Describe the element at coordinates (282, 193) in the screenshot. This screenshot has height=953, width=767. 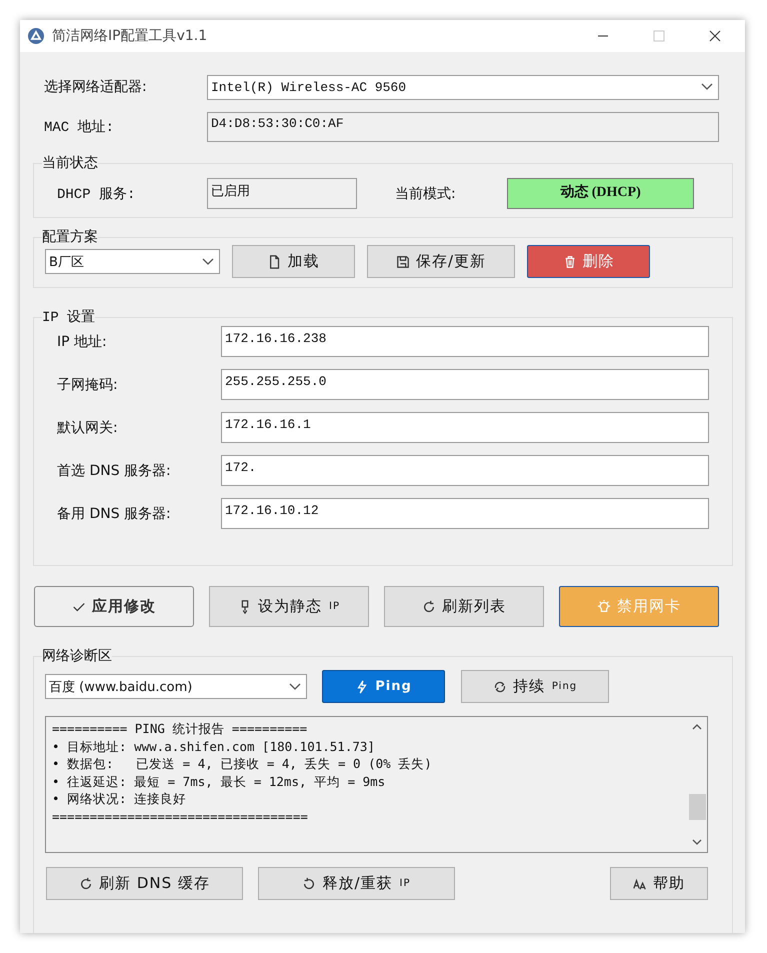
I see `dhcp-status-field: 已启用` at that location.